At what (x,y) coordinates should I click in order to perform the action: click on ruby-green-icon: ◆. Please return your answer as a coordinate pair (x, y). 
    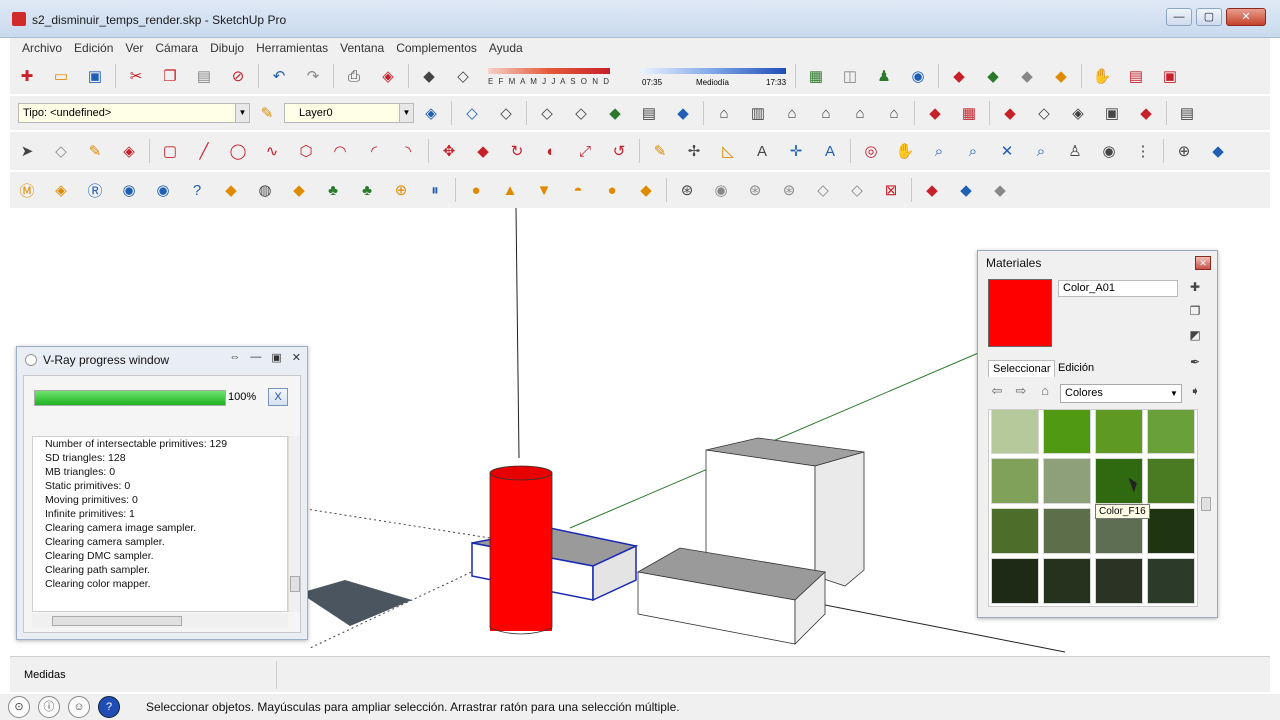
    Looking at the image, I should click on (993, 76).